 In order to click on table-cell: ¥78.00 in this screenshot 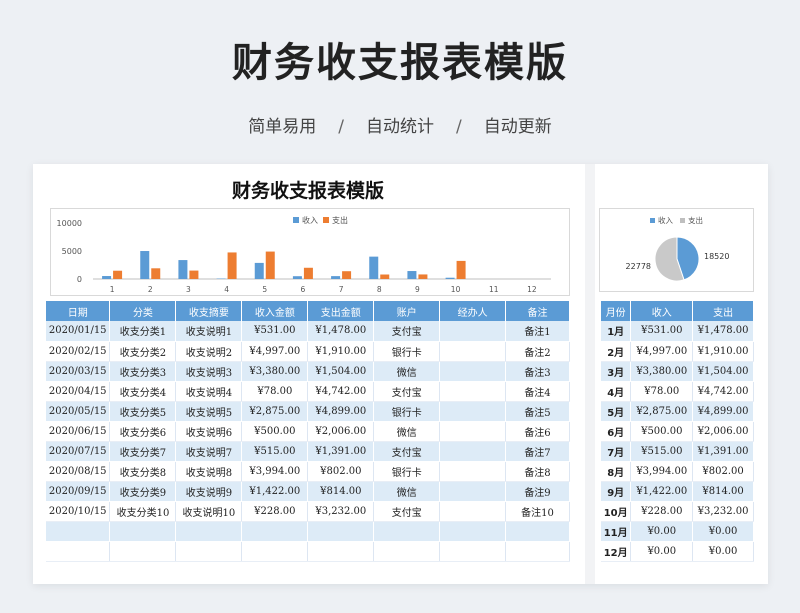, I will do `click(275, 391)`.